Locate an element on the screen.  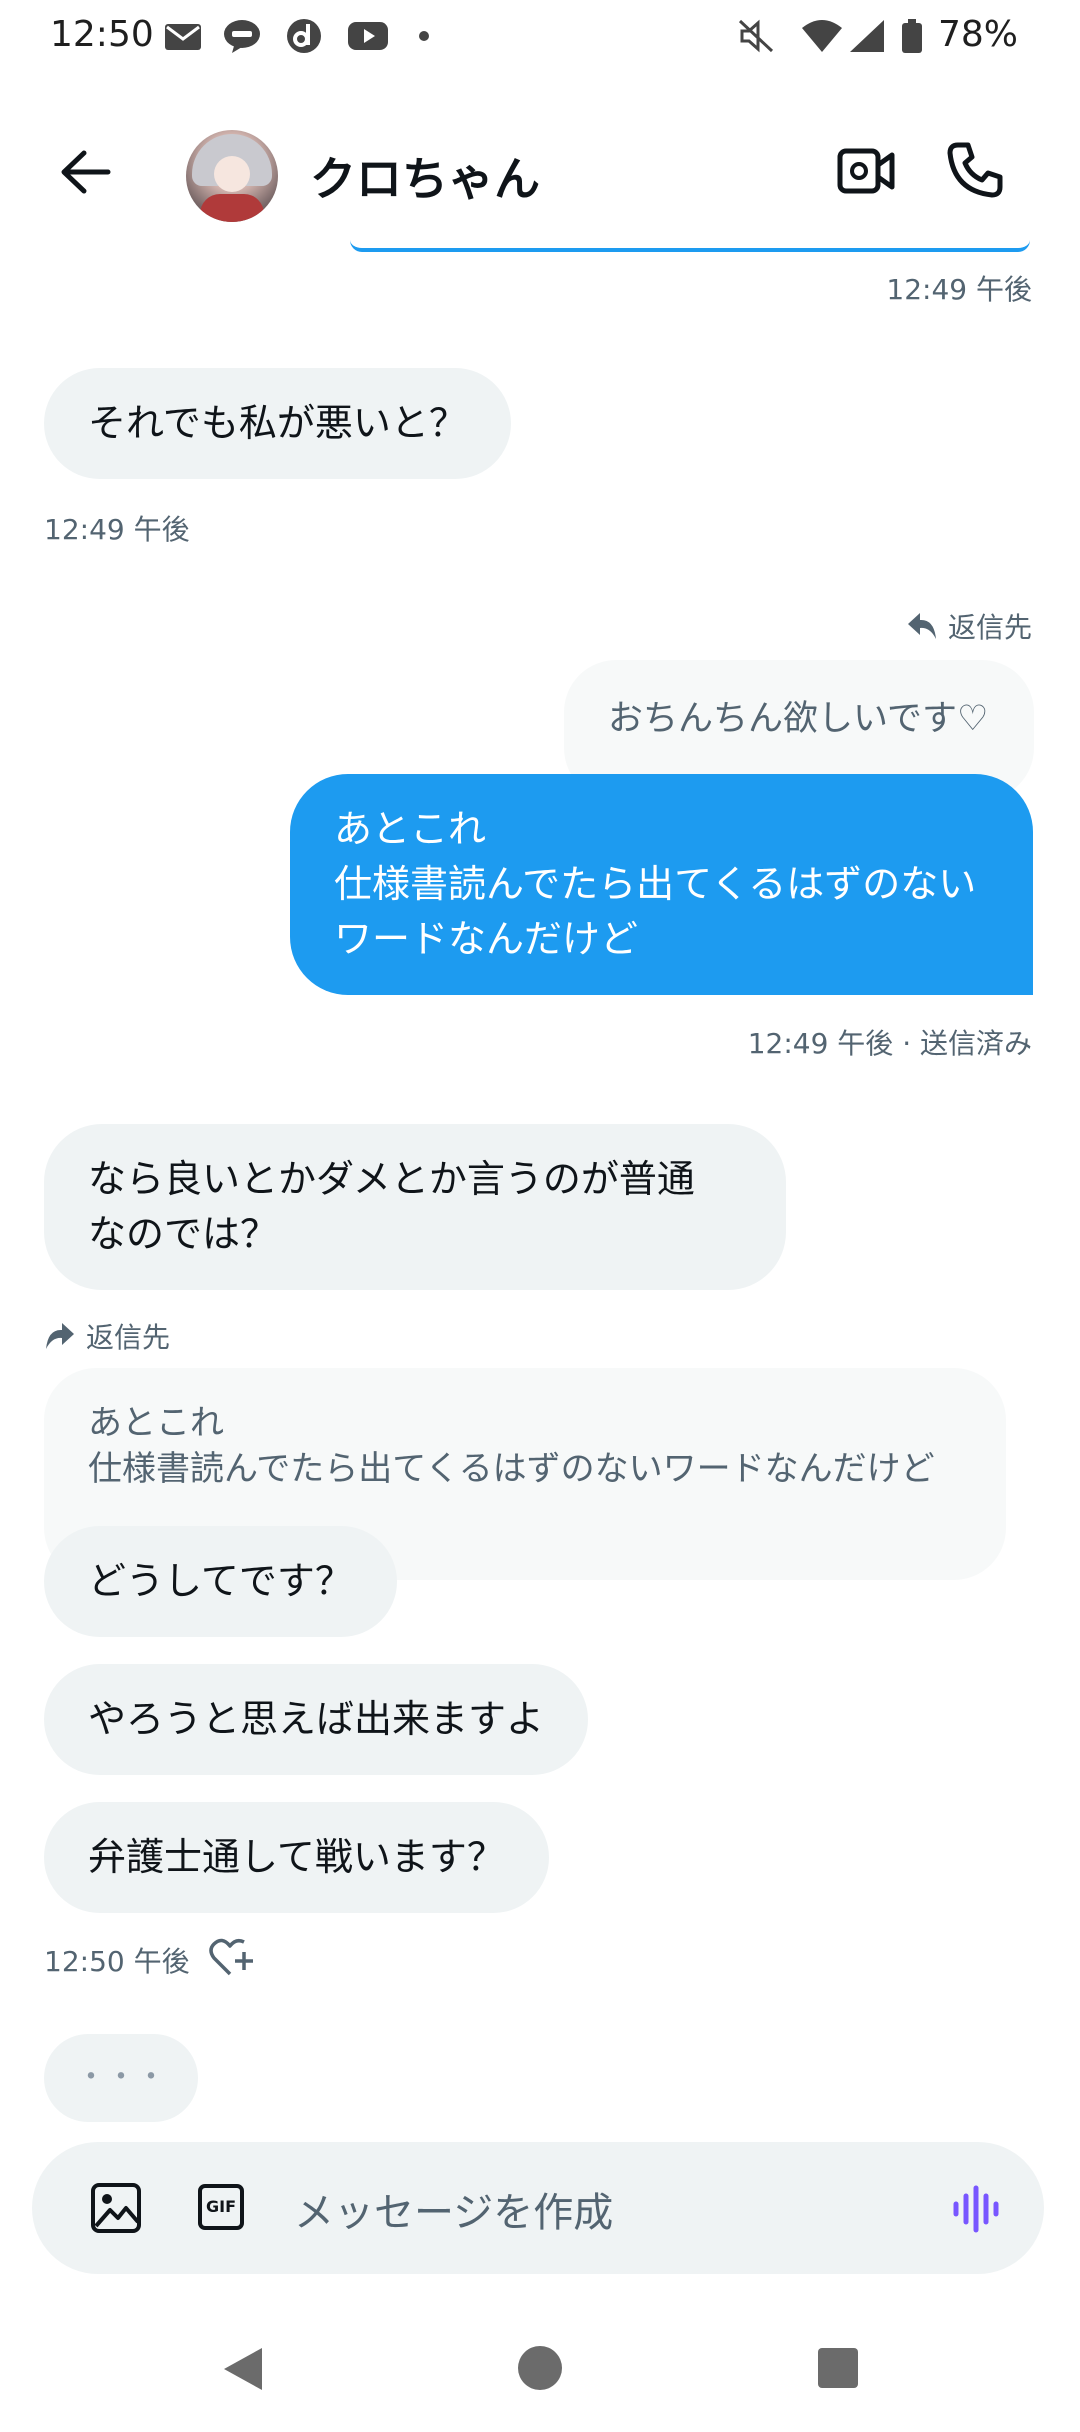
message-timestamp: 12:49 午後 · 送信済み is located at coordinates (889, 1043).